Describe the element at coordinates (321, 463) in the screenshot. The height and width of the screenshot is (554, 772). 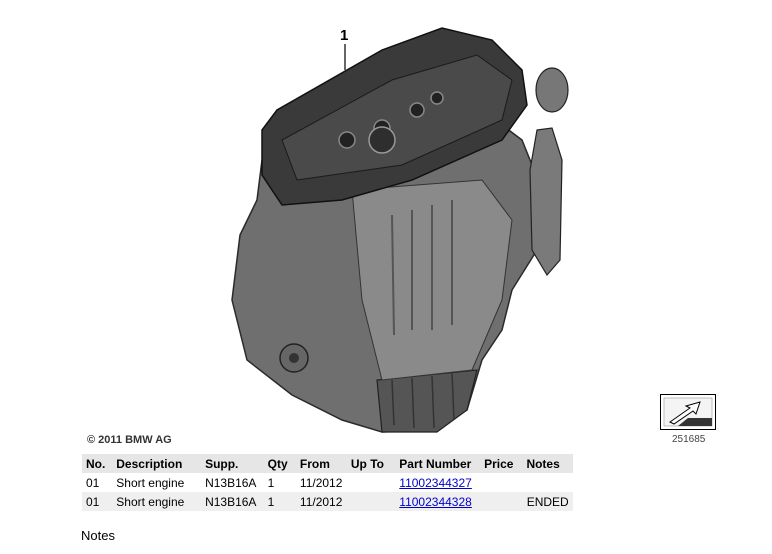
I see `header-from: From` at that location.